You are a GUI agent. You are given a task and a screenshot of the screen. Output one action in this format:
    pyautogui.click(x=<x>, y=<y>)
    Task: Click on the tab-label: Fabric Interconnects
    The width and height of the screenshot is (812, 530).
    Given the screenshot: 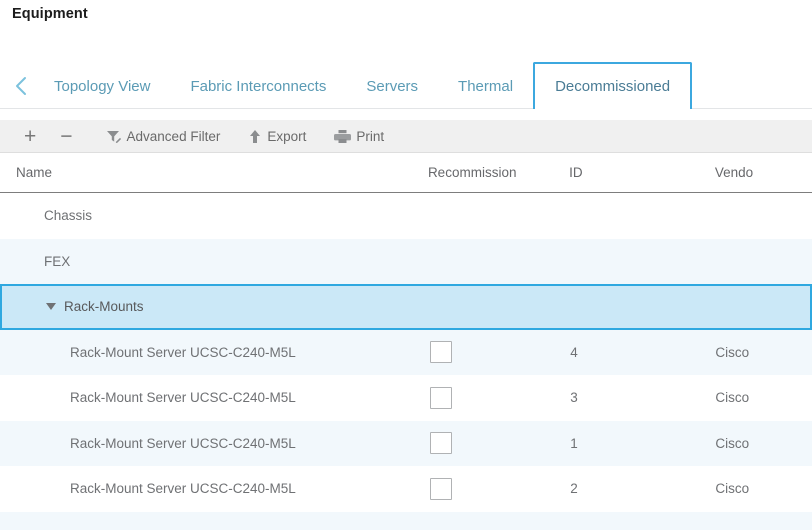 What is the action you would take?
    pyautogui.click(x=258, y=86)
    